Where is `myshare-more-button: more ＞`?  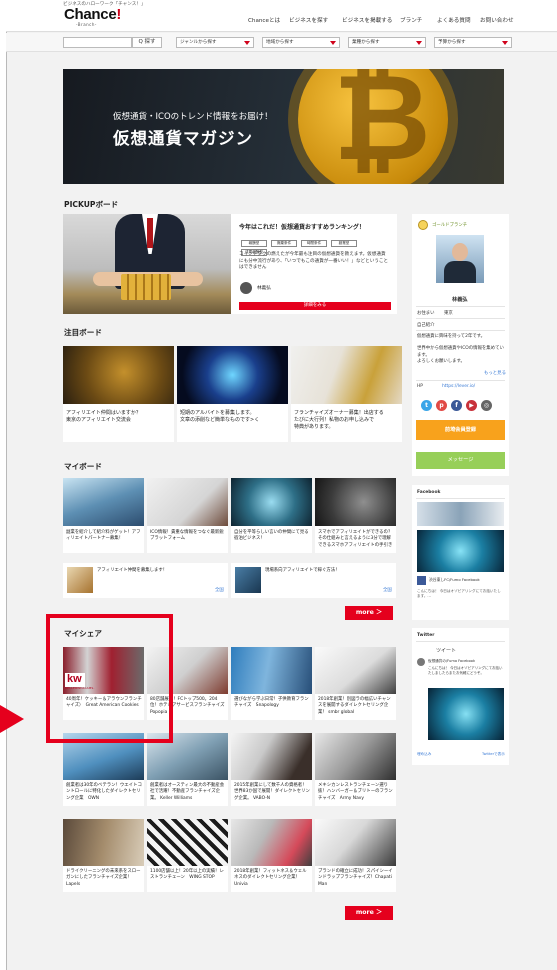 myshare-more-button: more ＞ is located at coordinates (369, 913).